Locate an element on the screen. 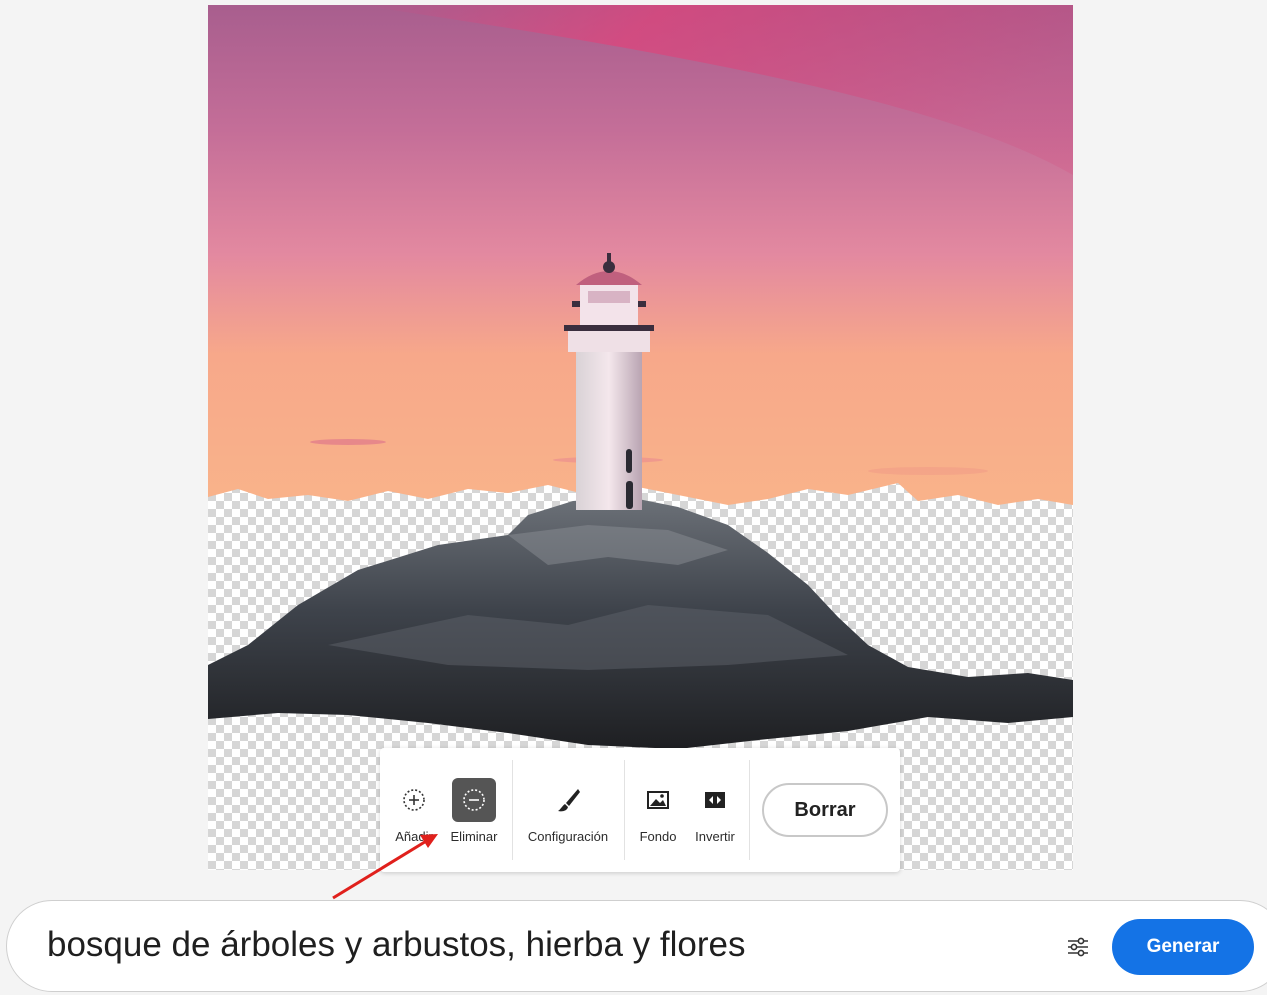 The height and width of the screenshot is (995, 1267). remove-tool-label: Eliminar is located at coordinates (474, 836).